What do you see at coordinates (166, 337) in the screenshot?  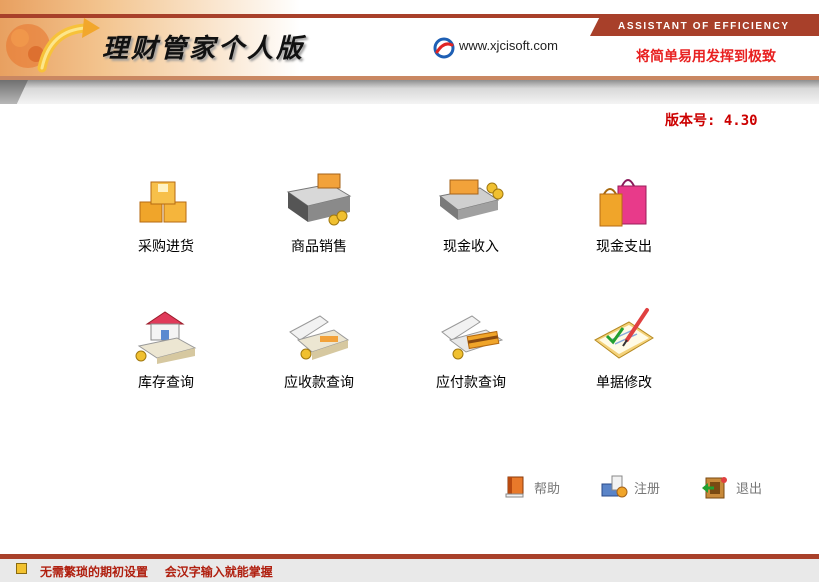 I see `warehouse-icon` at bounding box center [166, 337].